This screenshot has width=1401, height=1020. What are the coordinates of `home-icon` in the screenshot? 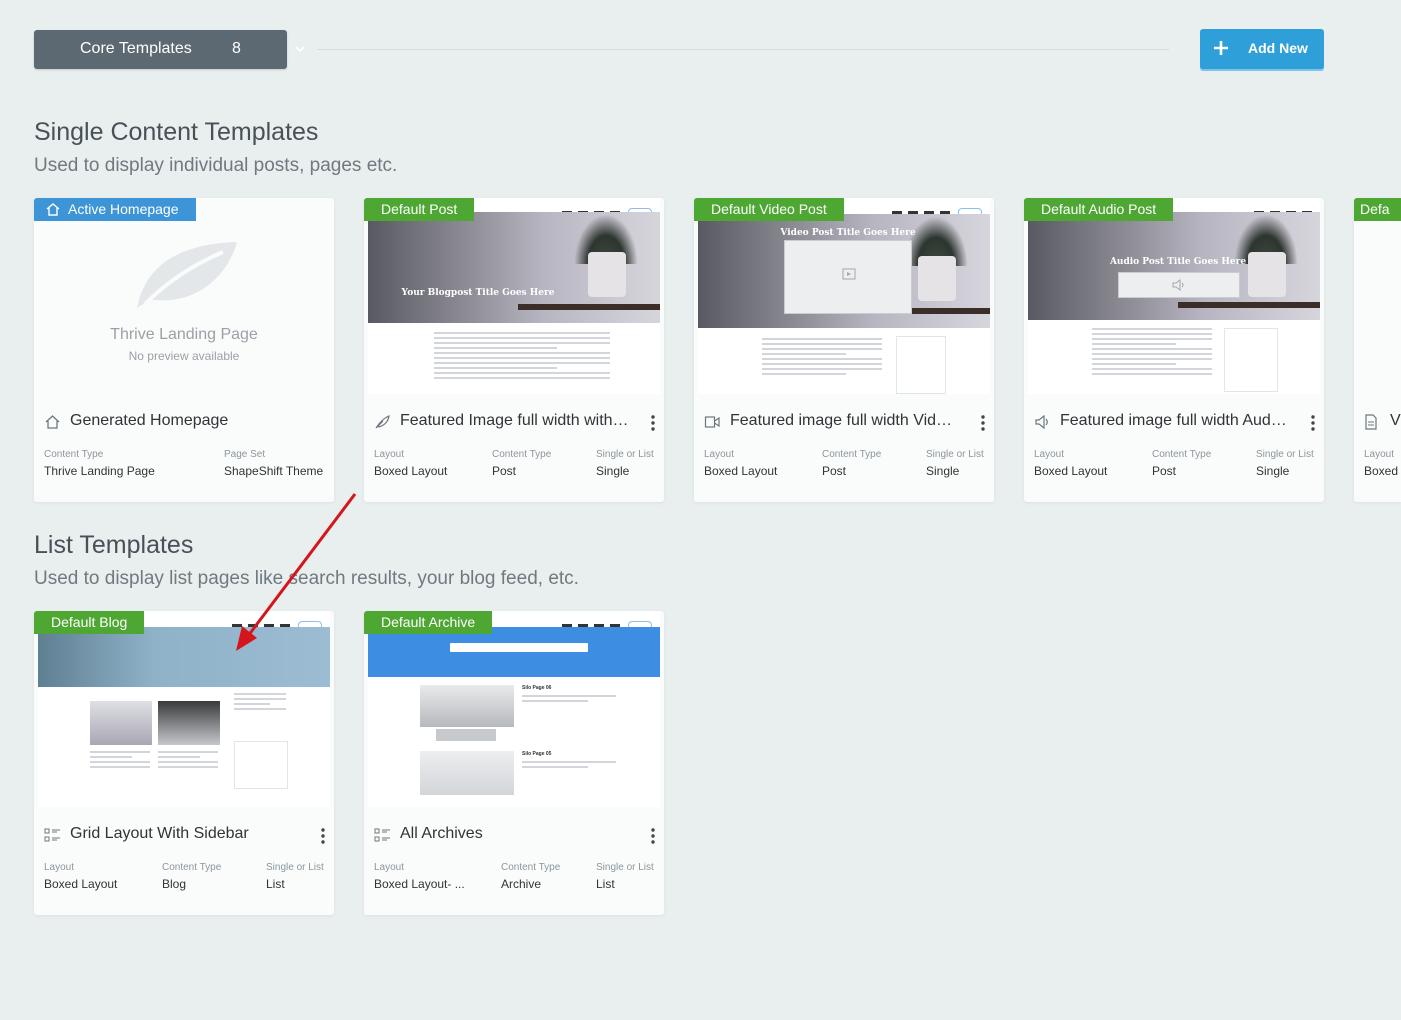 It's located at (53, 209).